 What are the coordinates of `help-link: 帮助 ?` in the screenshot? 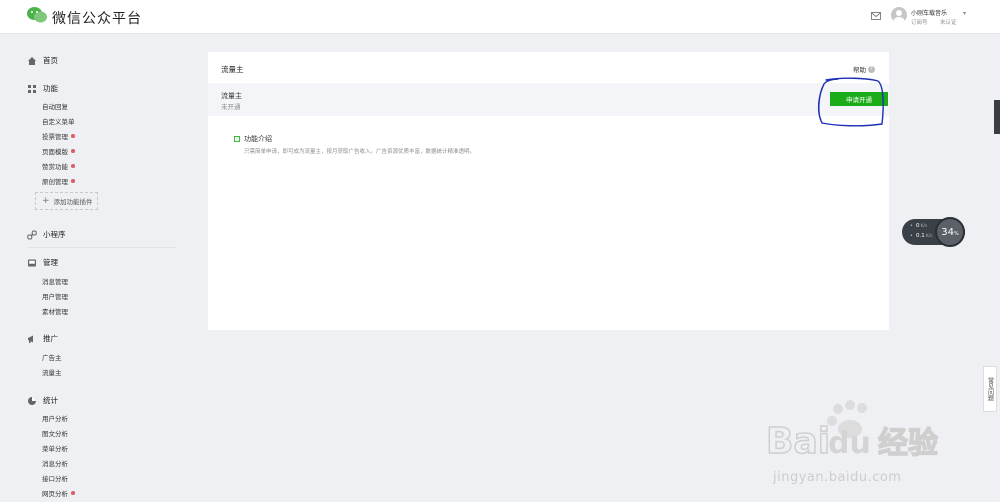 It's located at (864, 69).